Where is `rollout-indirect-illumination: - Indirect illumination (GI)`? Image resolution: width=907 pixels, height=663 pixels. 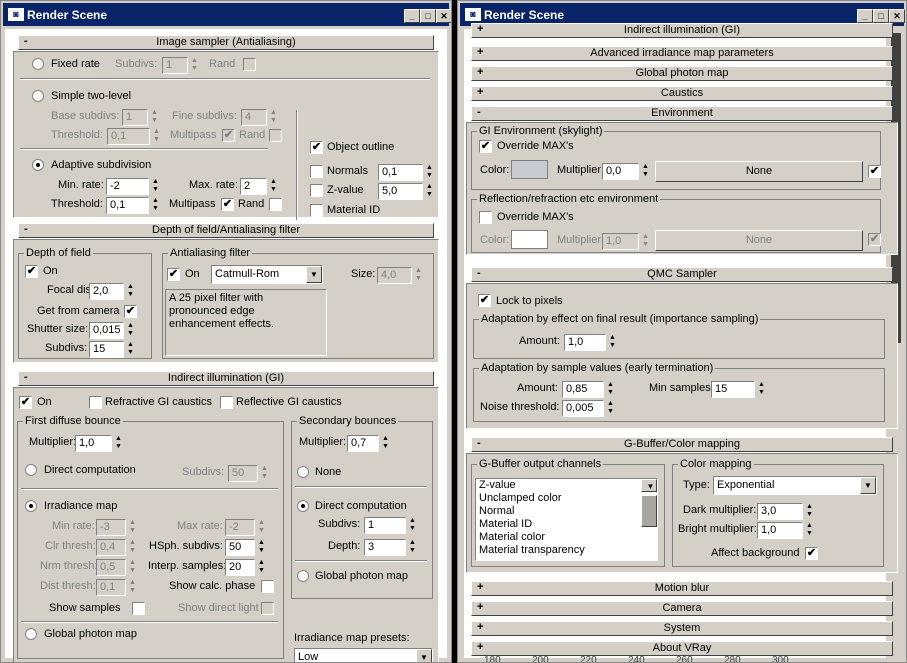 rollout-indirect-illumination: - Indirect illumination (GI) is located at coordinates (226, 378).